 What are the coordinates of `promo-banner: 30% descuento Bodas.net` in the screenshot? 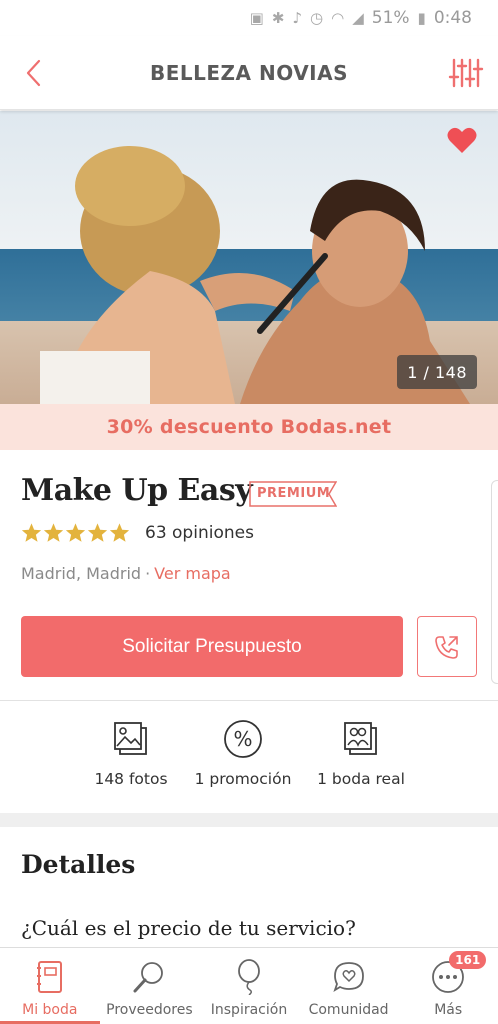 It's located at (249, 427).